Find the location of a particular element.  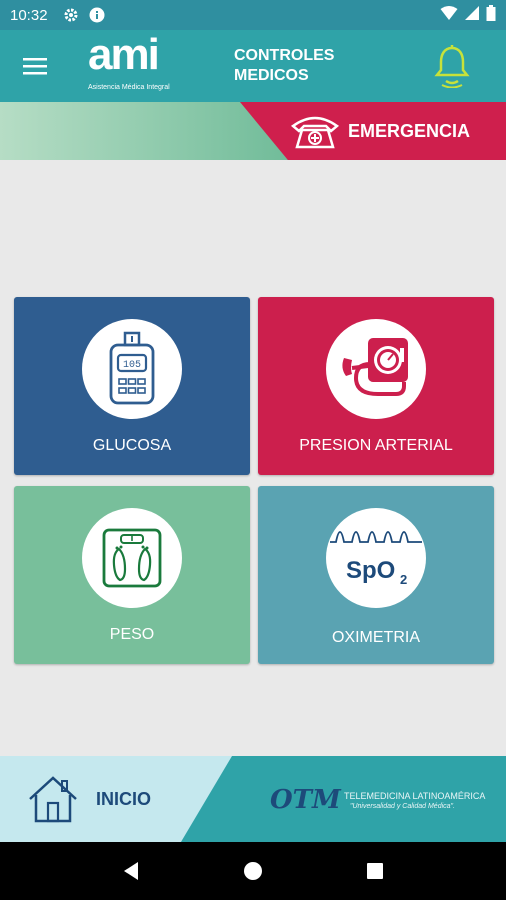

emergency-button: EMERGENCIA is located at coordinates (373, 131).